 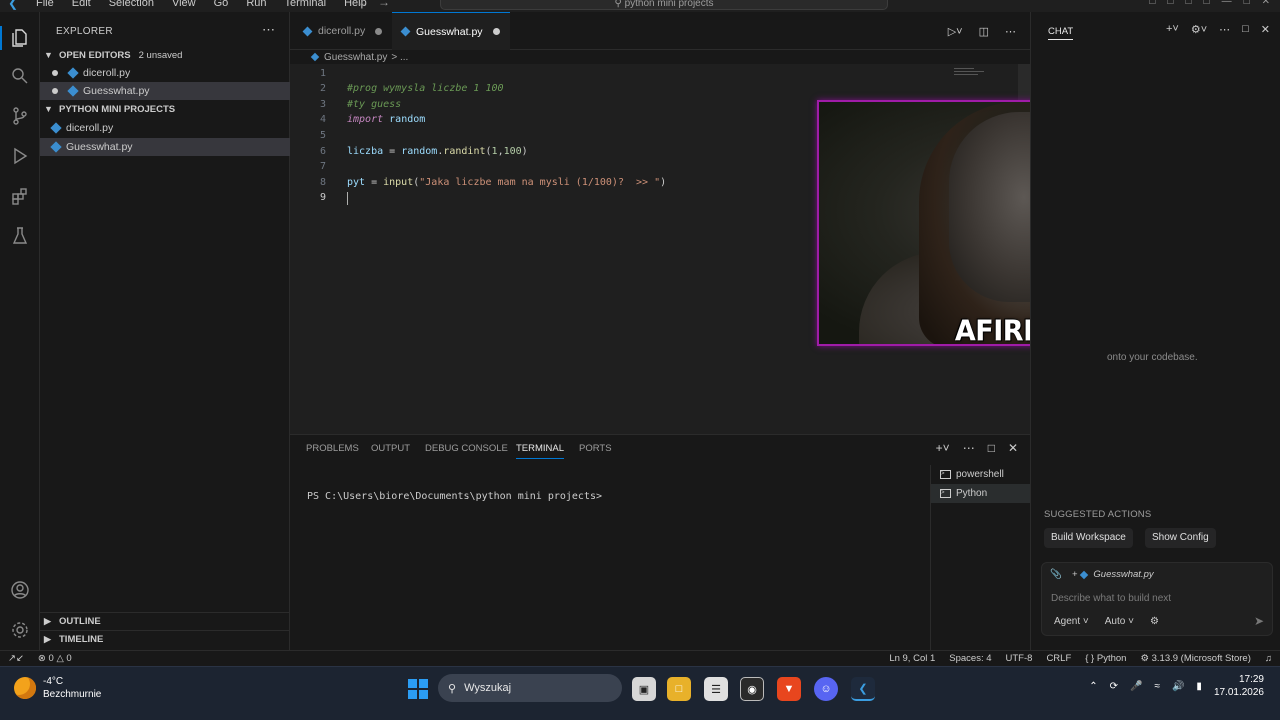 I want to click on extensions-icon, so click(x=20, y=196).